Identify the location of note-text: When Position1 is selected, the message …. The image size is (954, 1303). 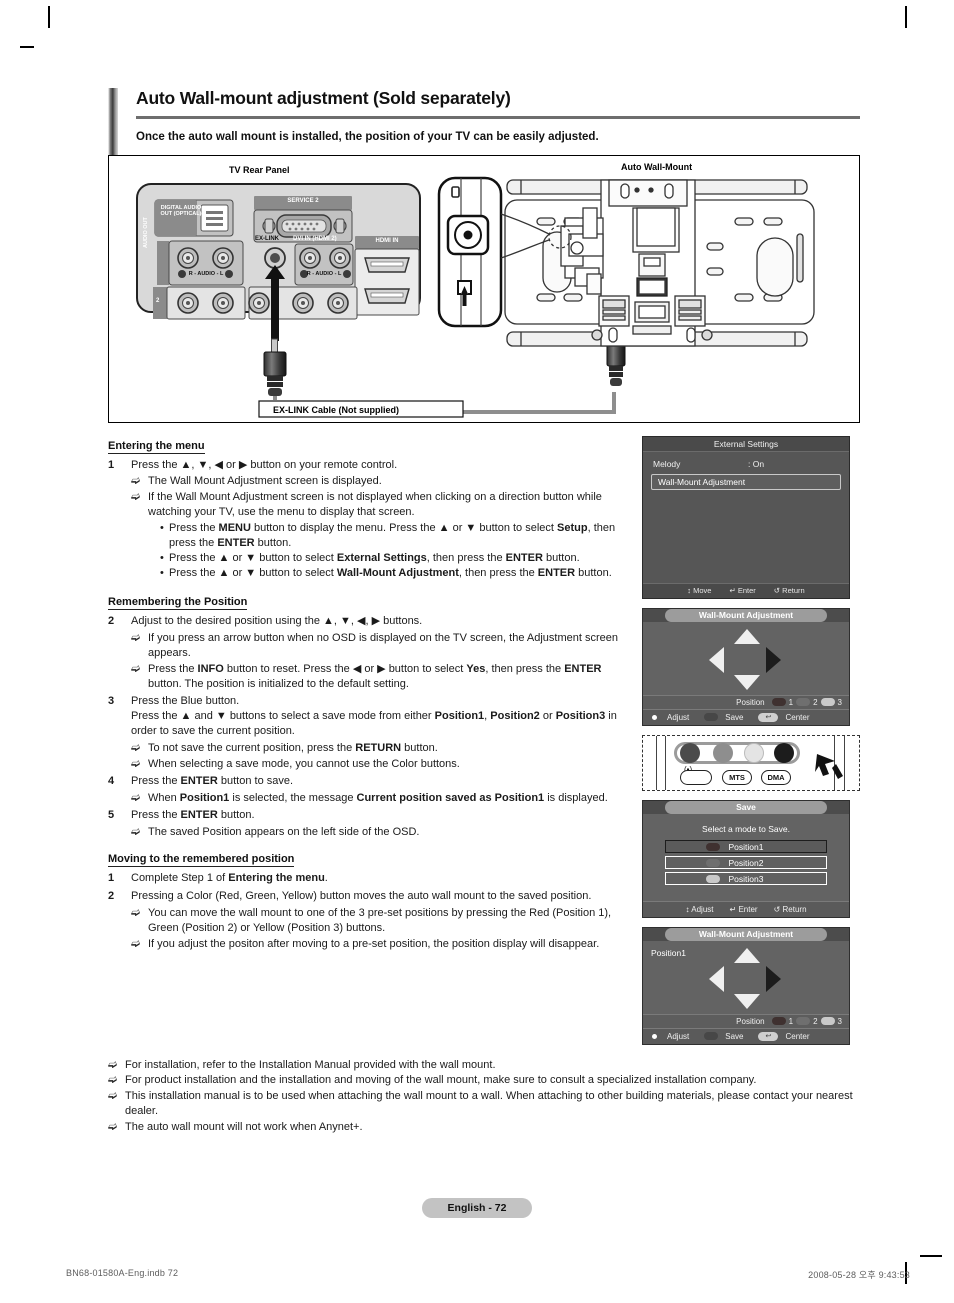
(378, 797).